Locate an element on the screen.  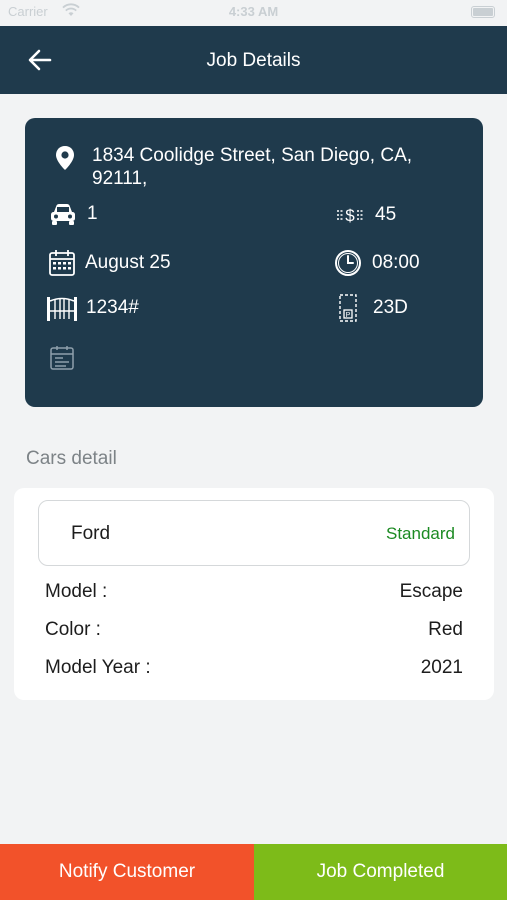
price-row: $ 45 is located at coordinates (365, 215).